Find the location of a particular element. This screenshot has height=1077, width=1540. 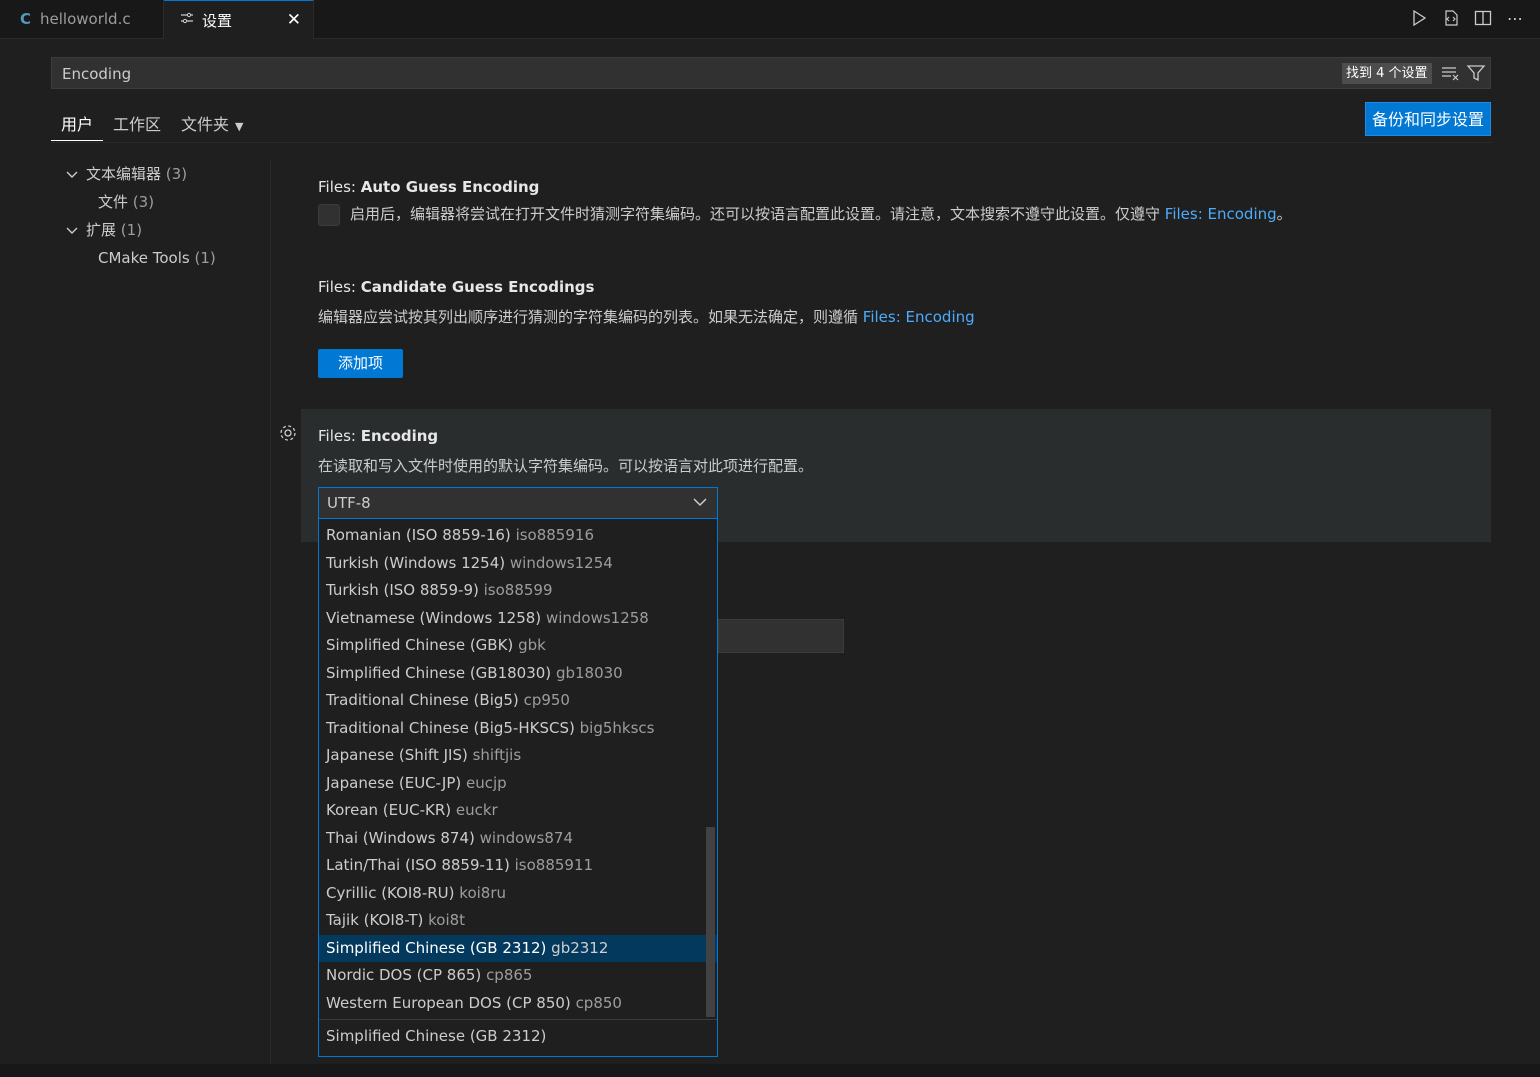

toc-count: (1) is located at coordinates (131, 230).